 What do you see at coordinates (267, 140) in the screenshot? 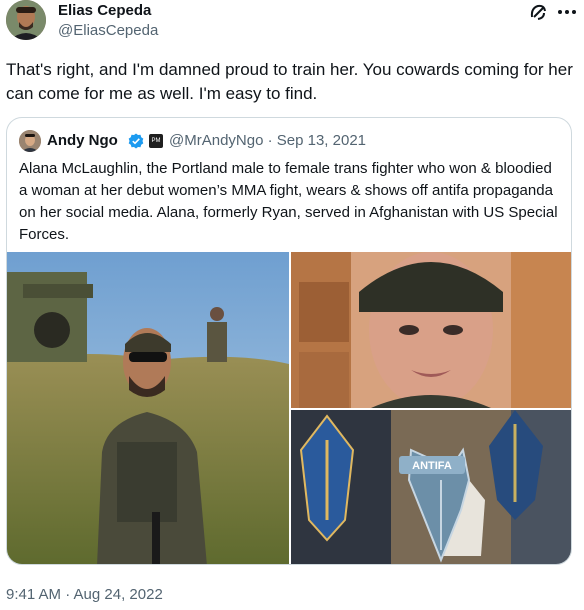
I see `quote-handle-time: @MrAndyNgo · Sep 13, 2021` at bounding box center [267, 140].